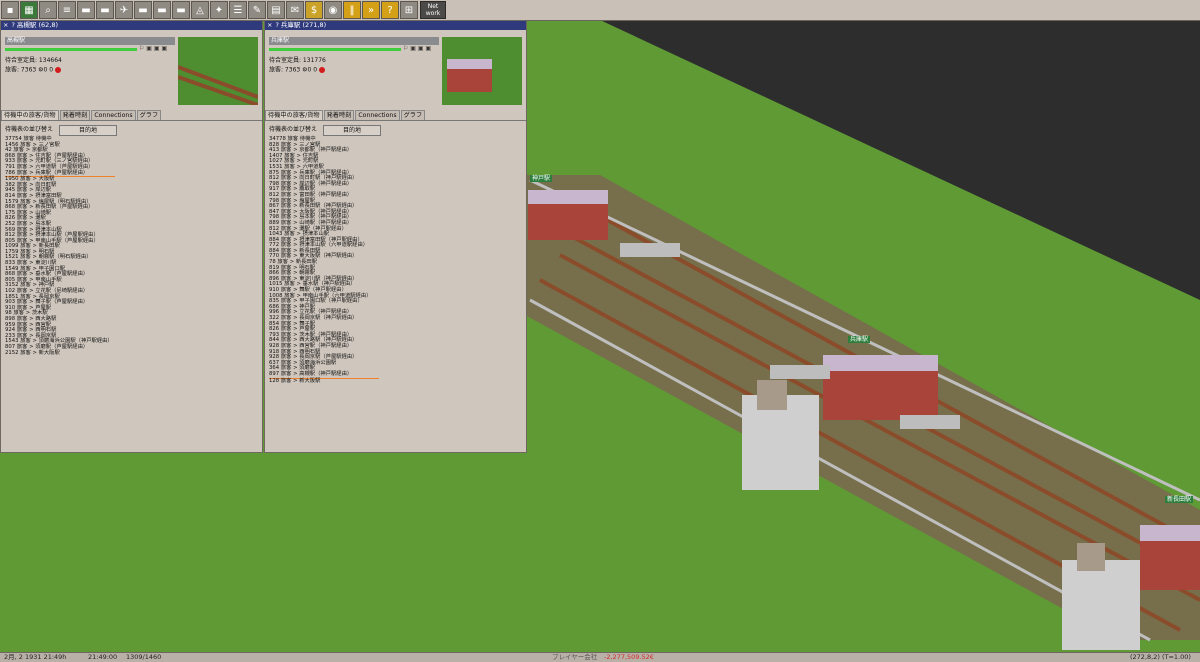 Image resolution: width=1200 pixels, height=662 pixels. I want to click on save-icon: ▪, so click(10, 10).